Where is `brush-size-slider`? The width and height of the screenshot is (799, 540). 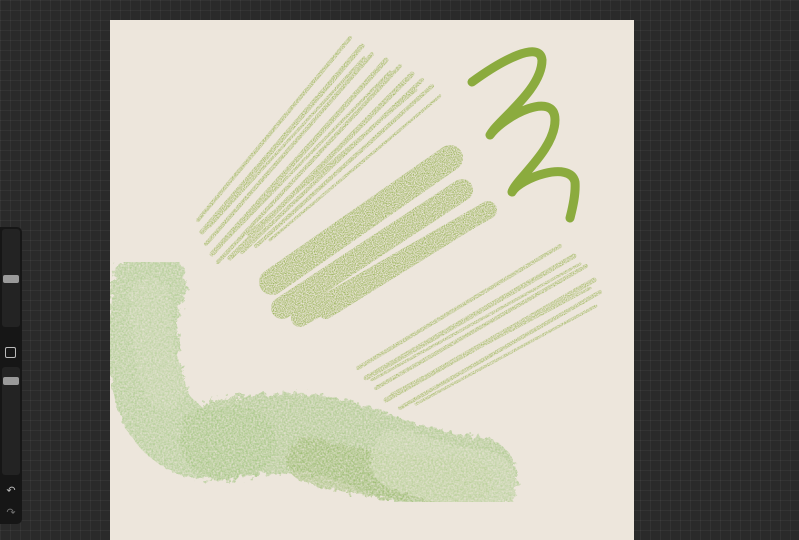
brush-size-slider is located at coordinates (11, 278).